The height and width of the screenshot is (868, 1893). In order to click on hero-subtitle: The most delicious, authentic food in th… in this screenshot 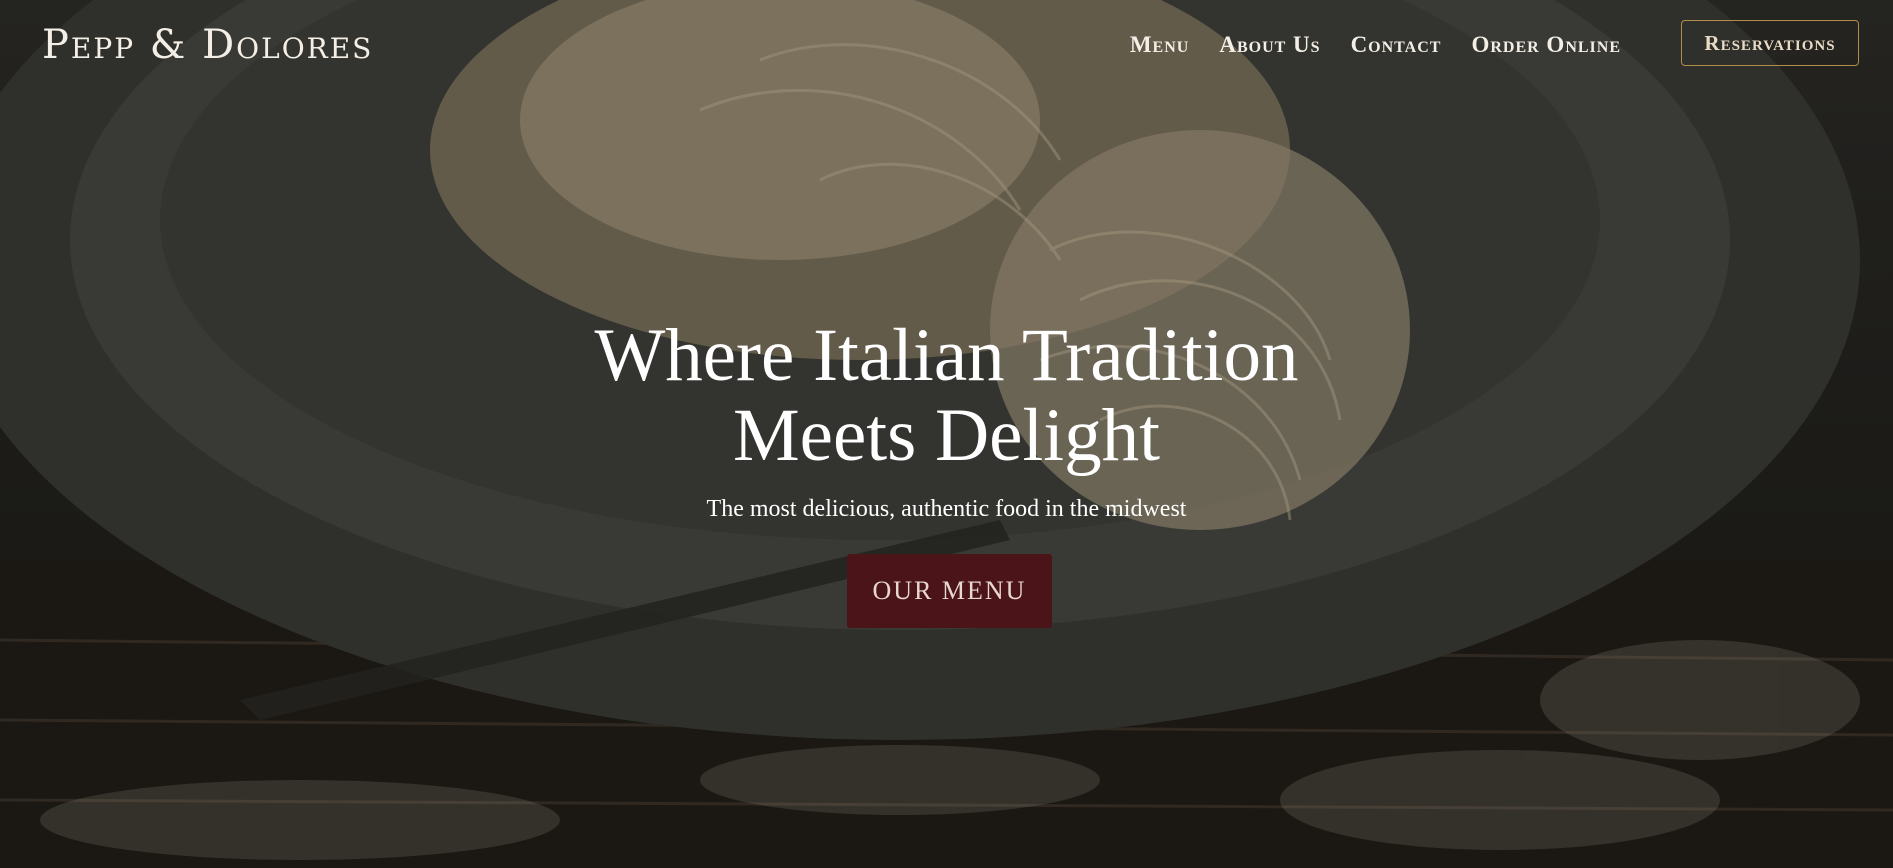, I will do `click(946, 509)`.